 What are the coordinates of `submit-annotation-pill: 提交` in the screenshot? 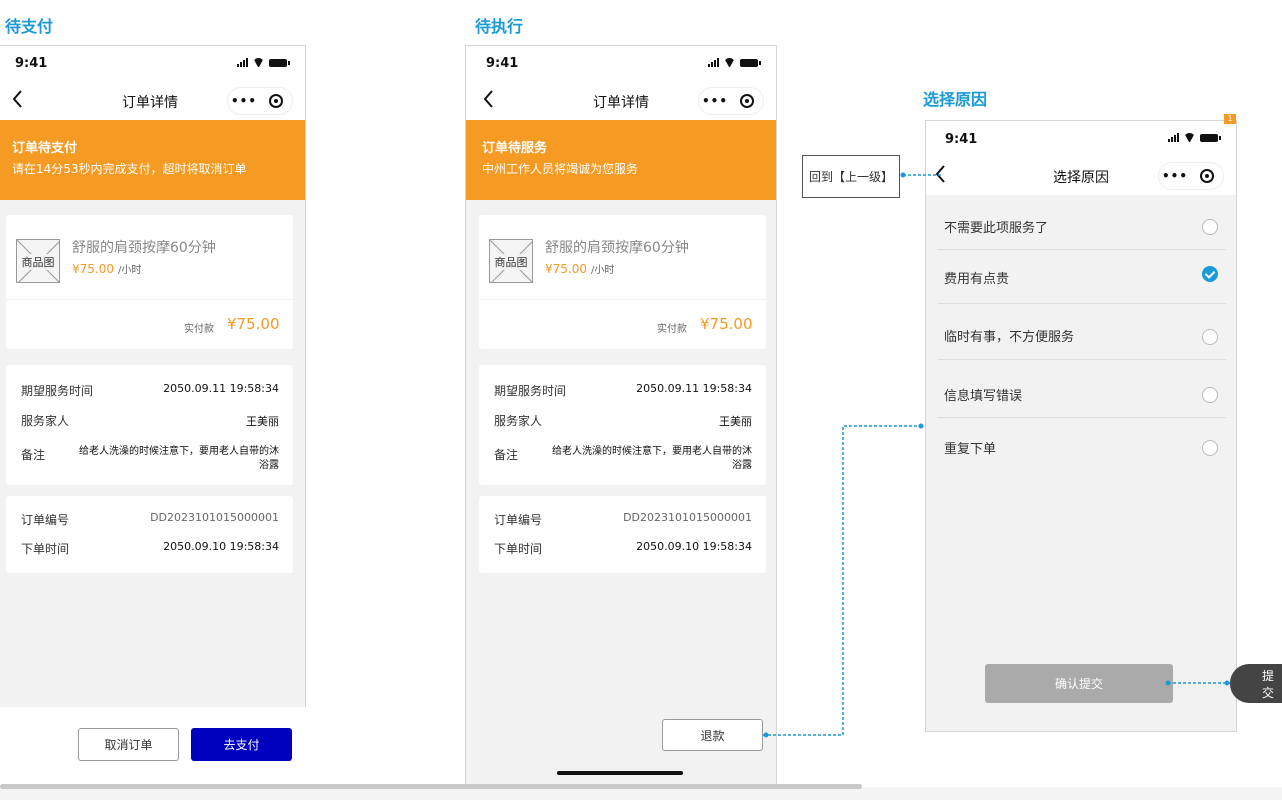 It's located at (1256, 683).